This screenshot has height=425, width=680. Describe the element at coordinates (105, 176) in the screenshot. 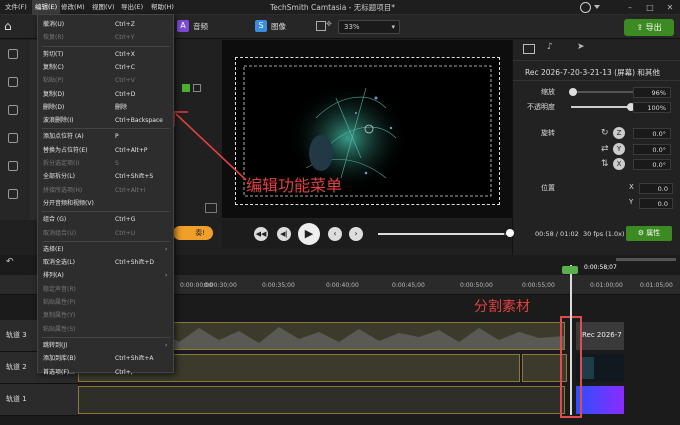

I see `edit-menu-item: 全部拆分(L) Ctrl+Shift+S` at that location.